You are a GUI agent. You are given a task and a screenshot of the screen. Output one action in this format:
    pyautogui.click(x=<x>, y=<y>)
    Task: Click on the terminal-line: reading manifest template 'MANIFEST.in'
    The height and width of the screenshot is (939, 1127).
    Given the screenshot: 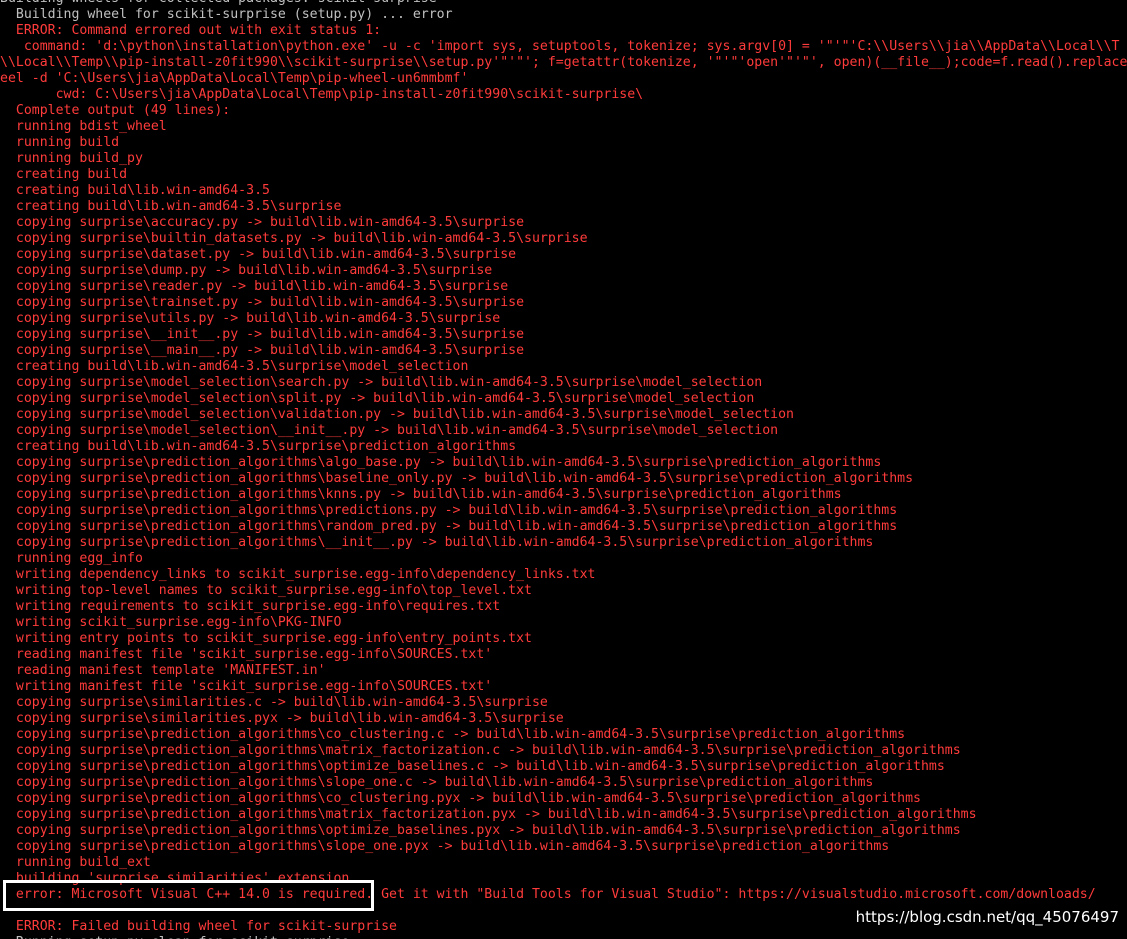 What is the action you would take?
    pyautogui.click(x=163, y=670)
    